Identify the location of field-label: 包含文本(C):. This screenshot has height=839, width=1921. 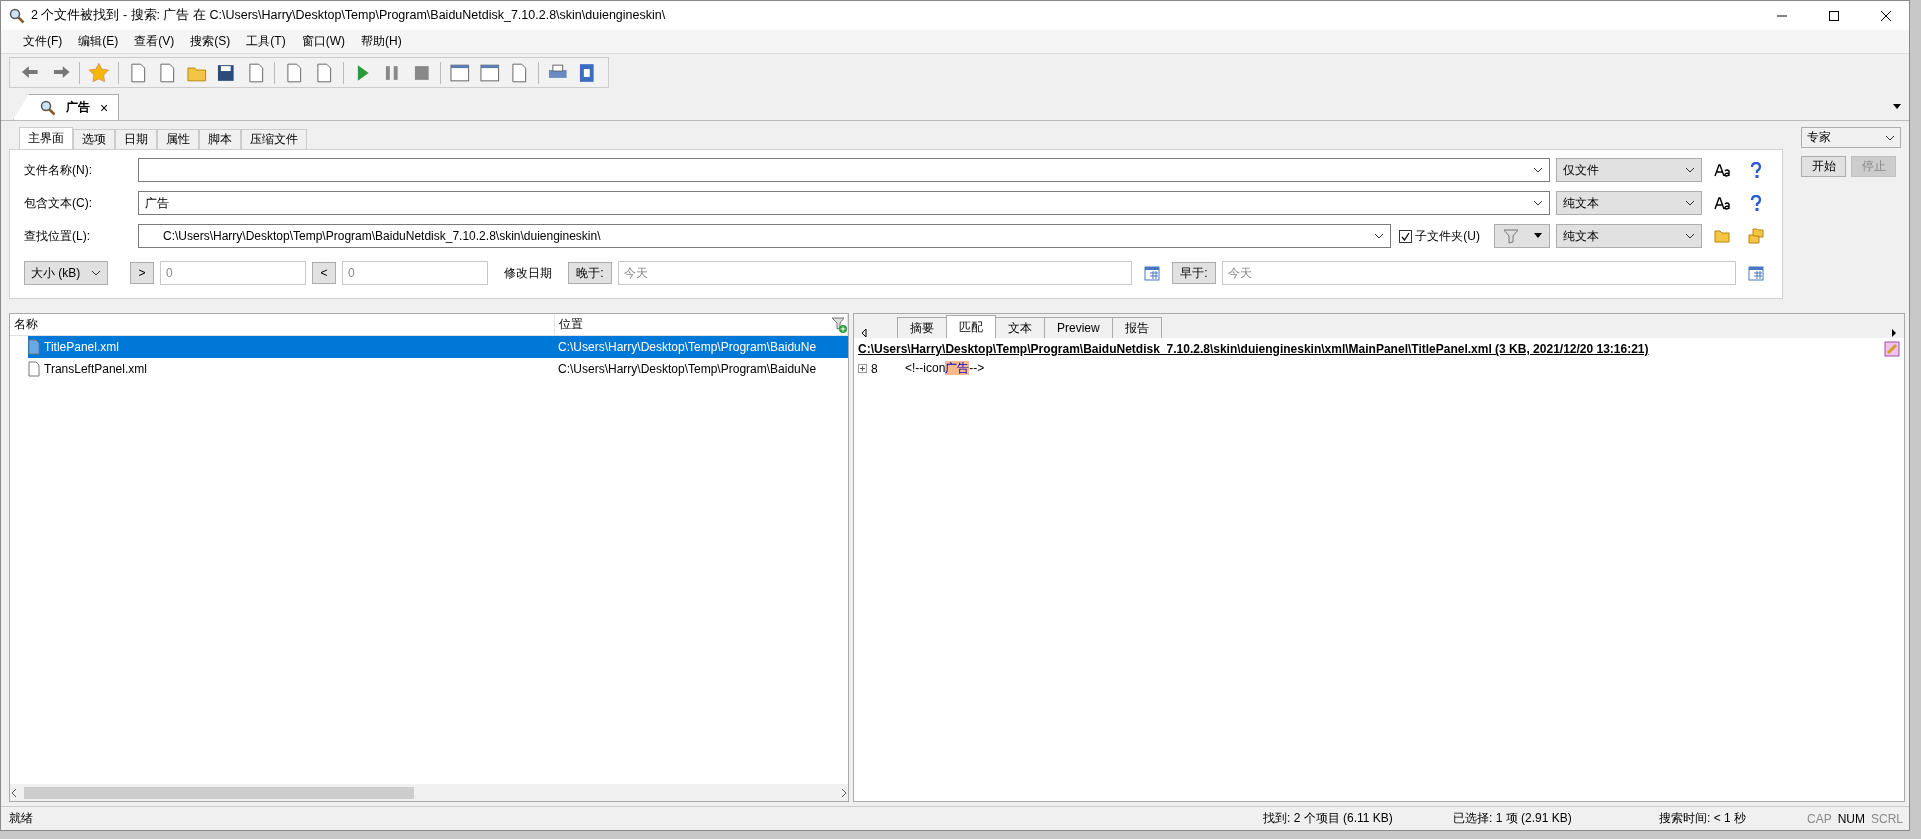
(58, 203).